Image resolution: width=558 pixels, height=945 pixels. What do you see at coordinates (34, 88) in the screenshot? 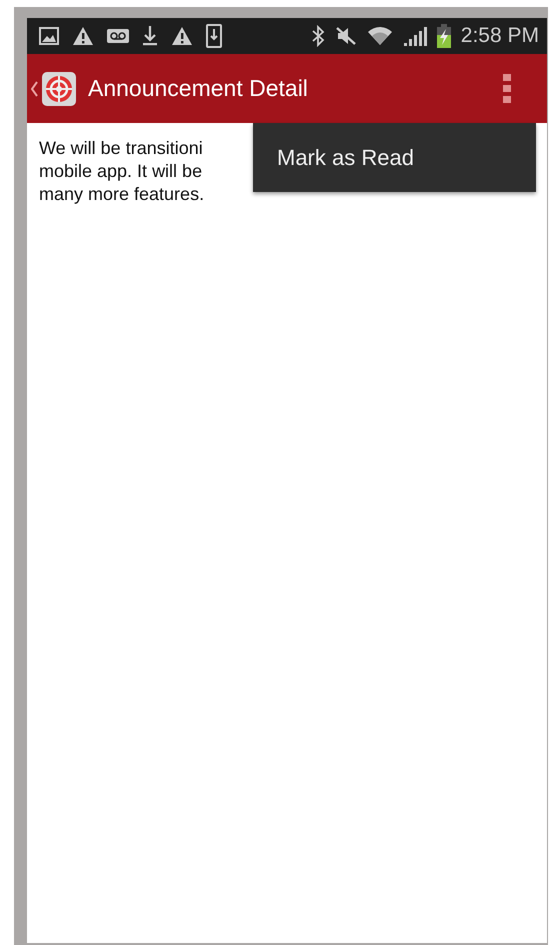
I see `chevron-icon` at bounding box center [34, 88].